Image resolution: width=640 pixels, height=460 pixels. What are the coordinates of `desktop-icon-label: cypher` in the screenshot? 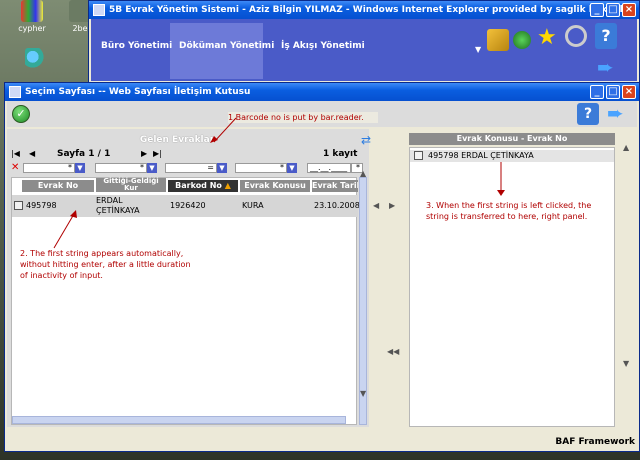 It's located at (32, 28).